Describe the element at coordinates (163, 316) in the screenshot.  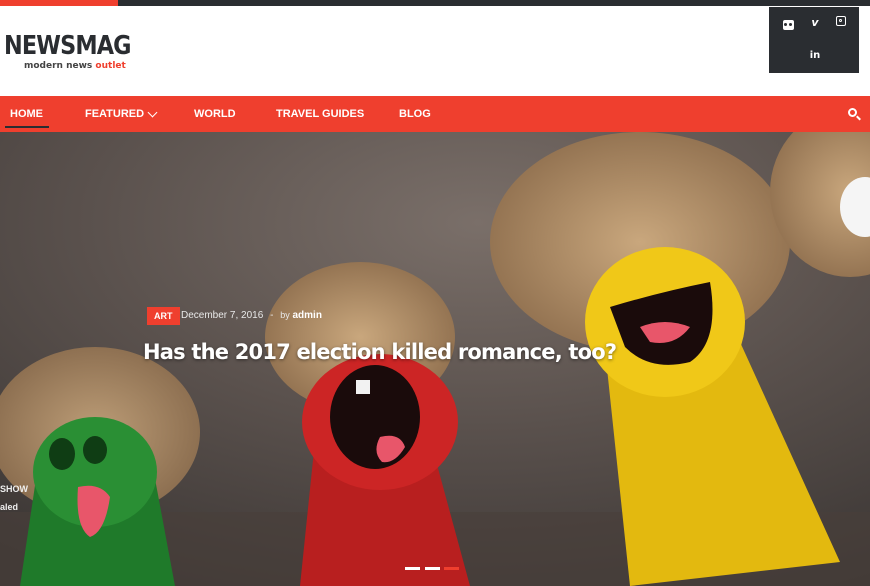
I see `category-badge: ART` at that location.